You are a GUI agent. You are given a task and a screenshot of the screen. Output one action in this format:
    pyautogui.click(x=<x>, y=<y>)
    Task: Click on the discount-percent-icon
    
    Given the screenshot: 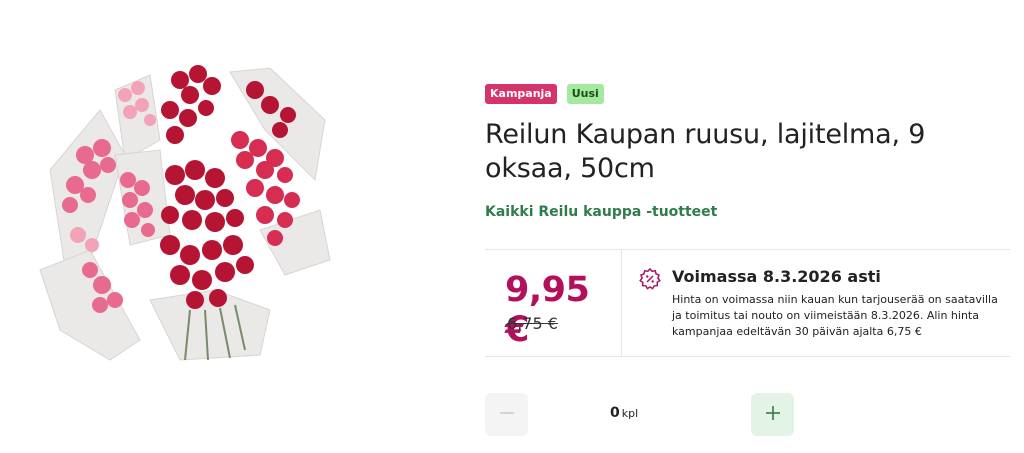 What is the action you would take?
    pyautogui.click(x=650, y=279)
    